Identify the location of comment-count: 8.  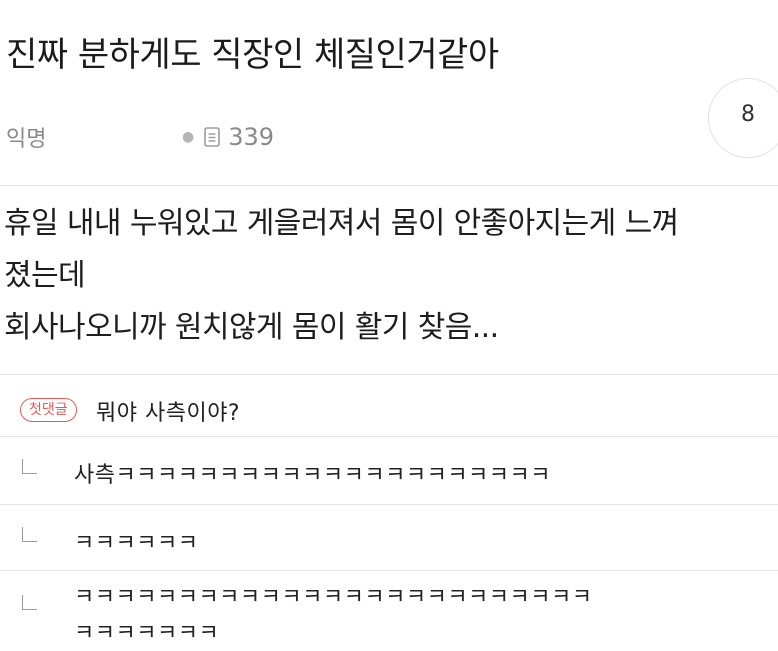
(748, 114).